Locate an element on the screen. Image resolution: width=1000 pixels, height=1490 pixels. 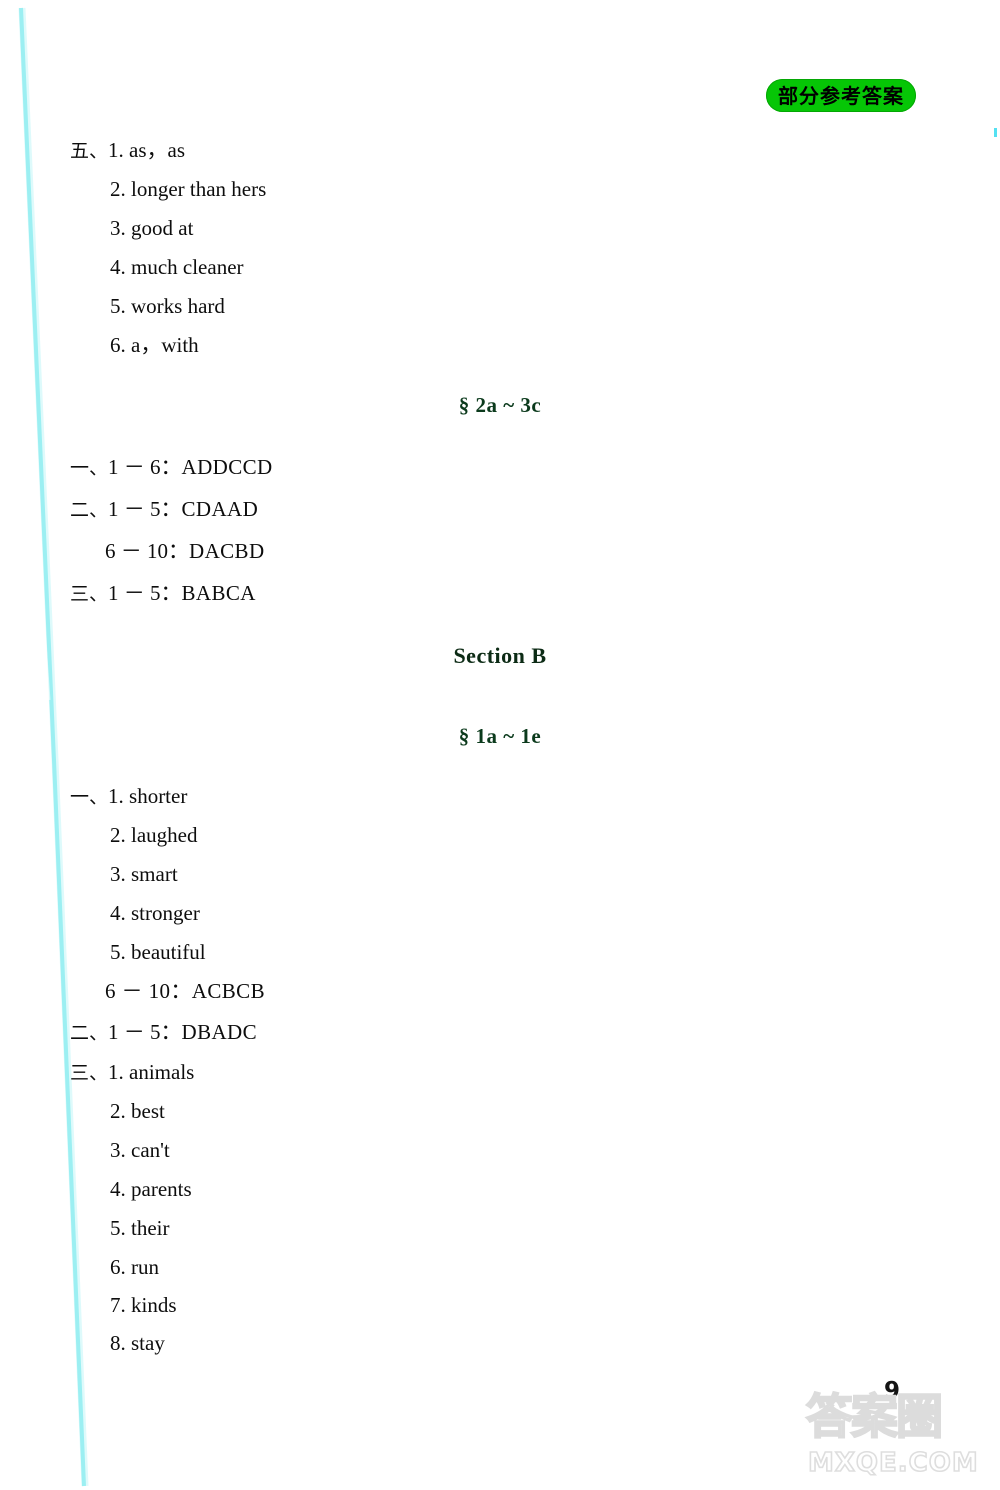
answer-line-five-4: 4. much cleaner is located at coordinates (177, 267).